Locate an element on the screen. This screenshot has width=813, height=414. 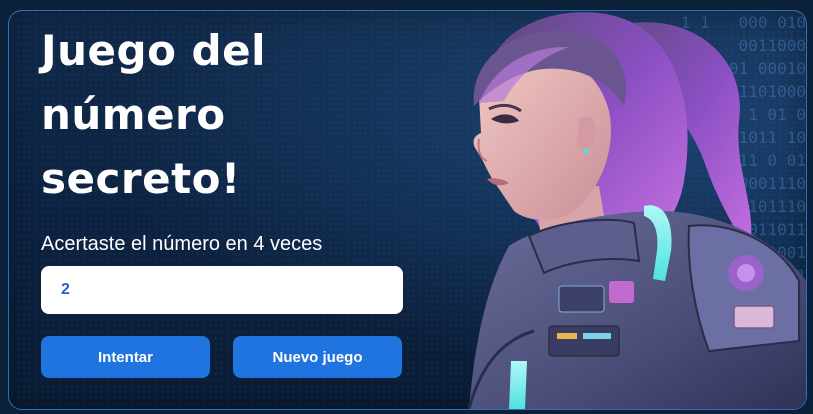
game-title: Juego del número secreto! is located at coordinates (153, 114).